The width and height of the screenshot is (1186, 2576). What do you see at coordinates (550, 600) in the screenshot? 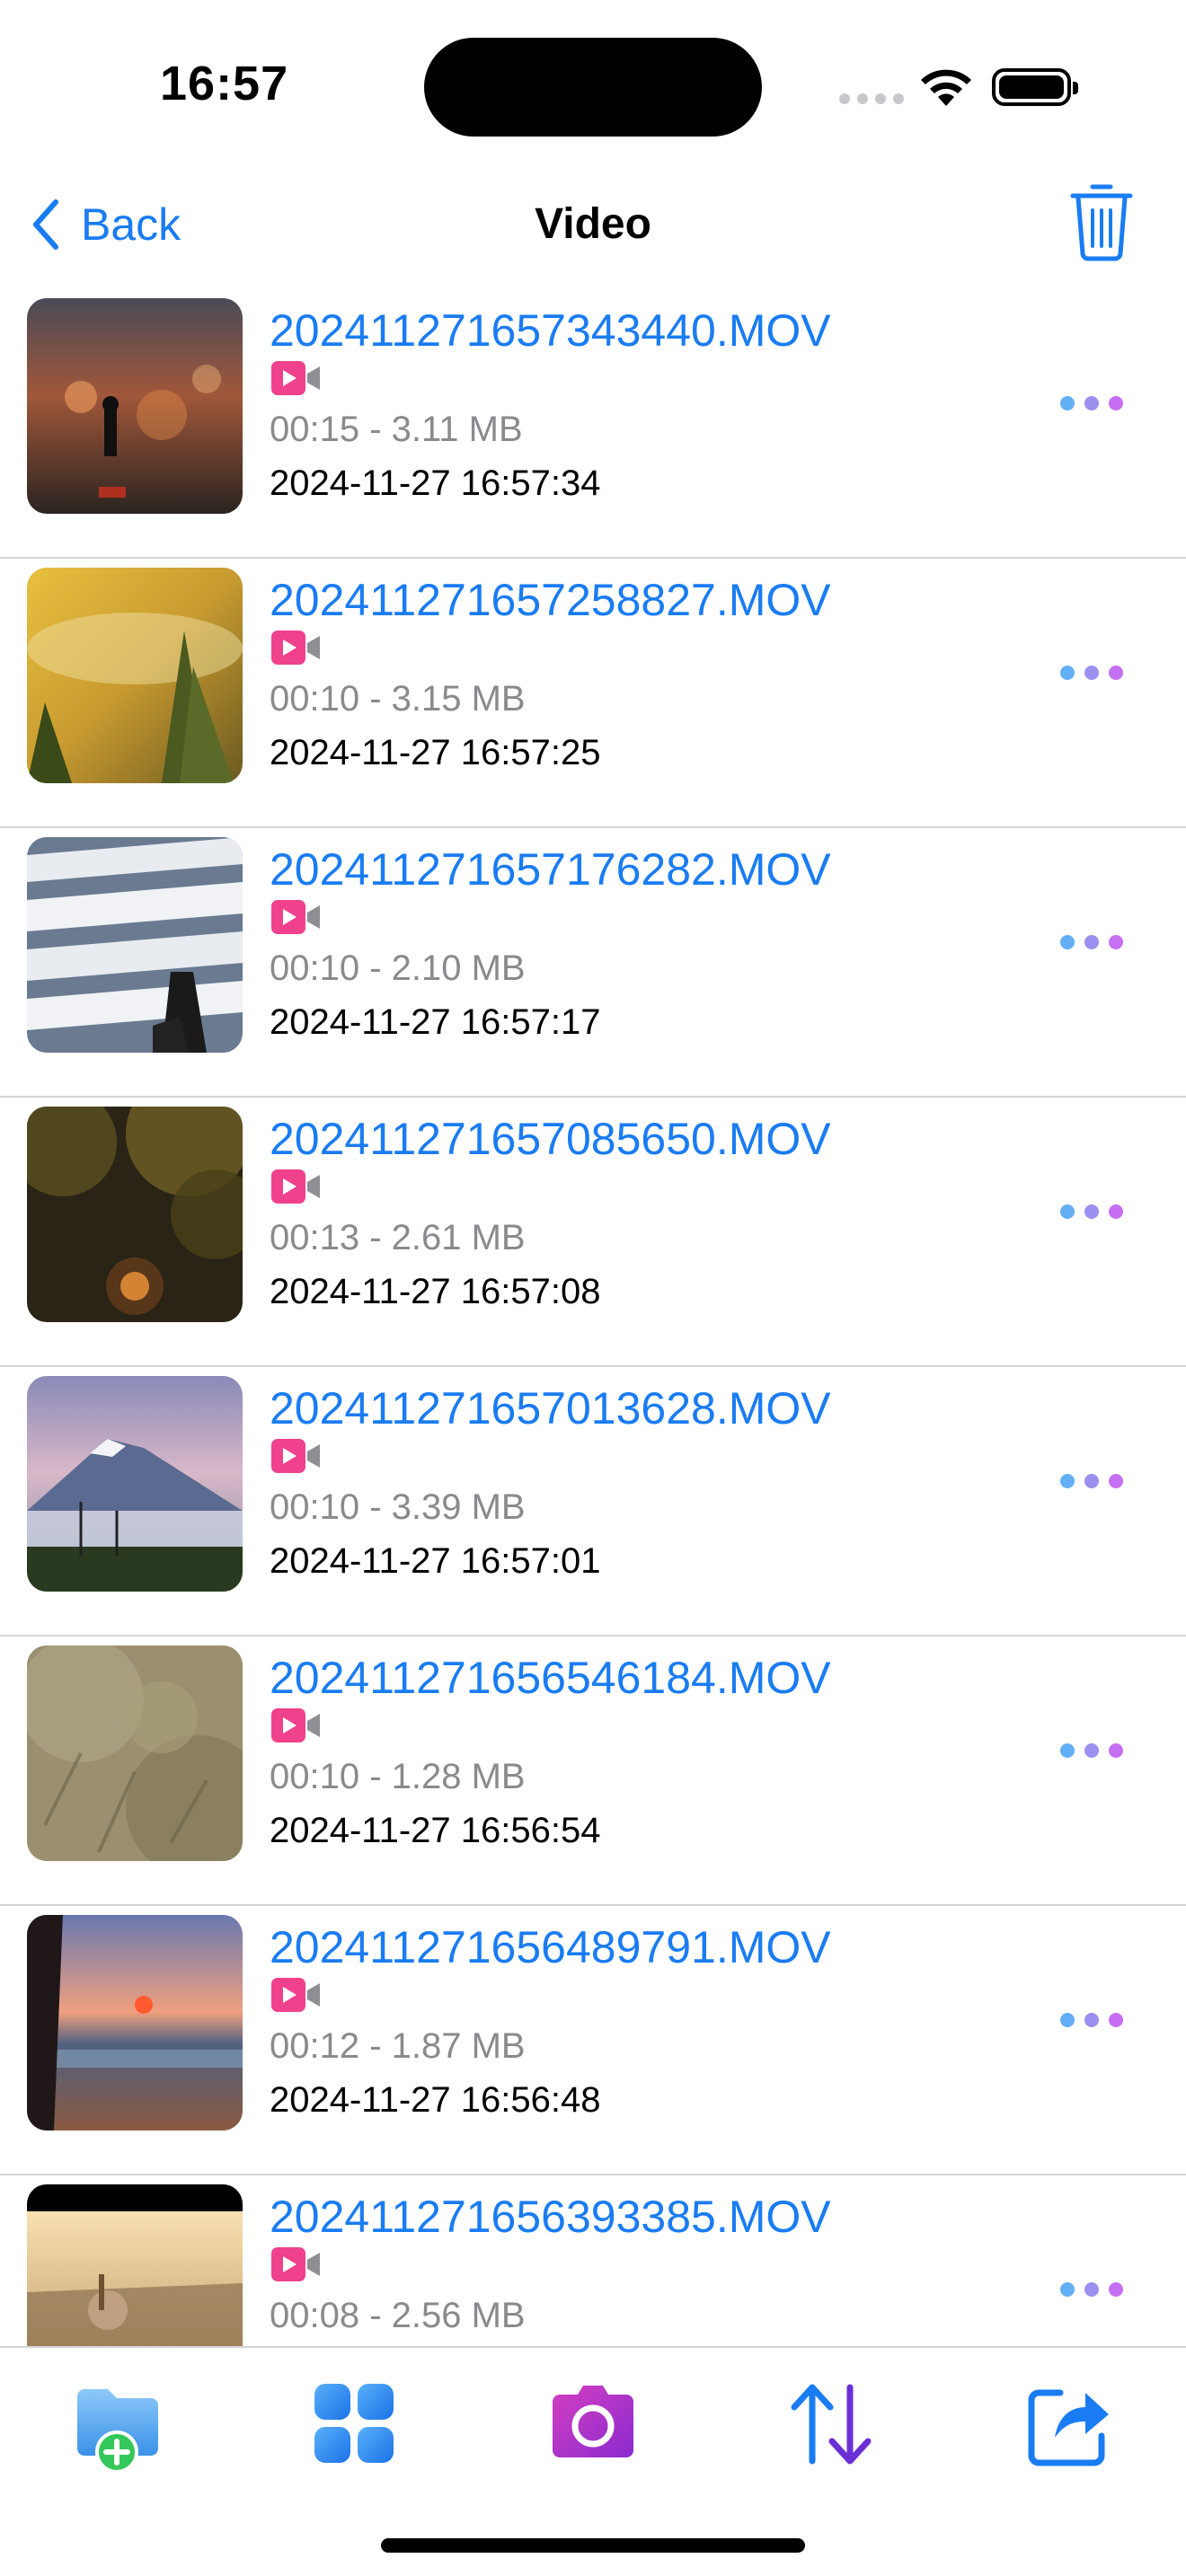
I see `file-name: 202411271657258827.MOV` at bounding box center [550, 600].